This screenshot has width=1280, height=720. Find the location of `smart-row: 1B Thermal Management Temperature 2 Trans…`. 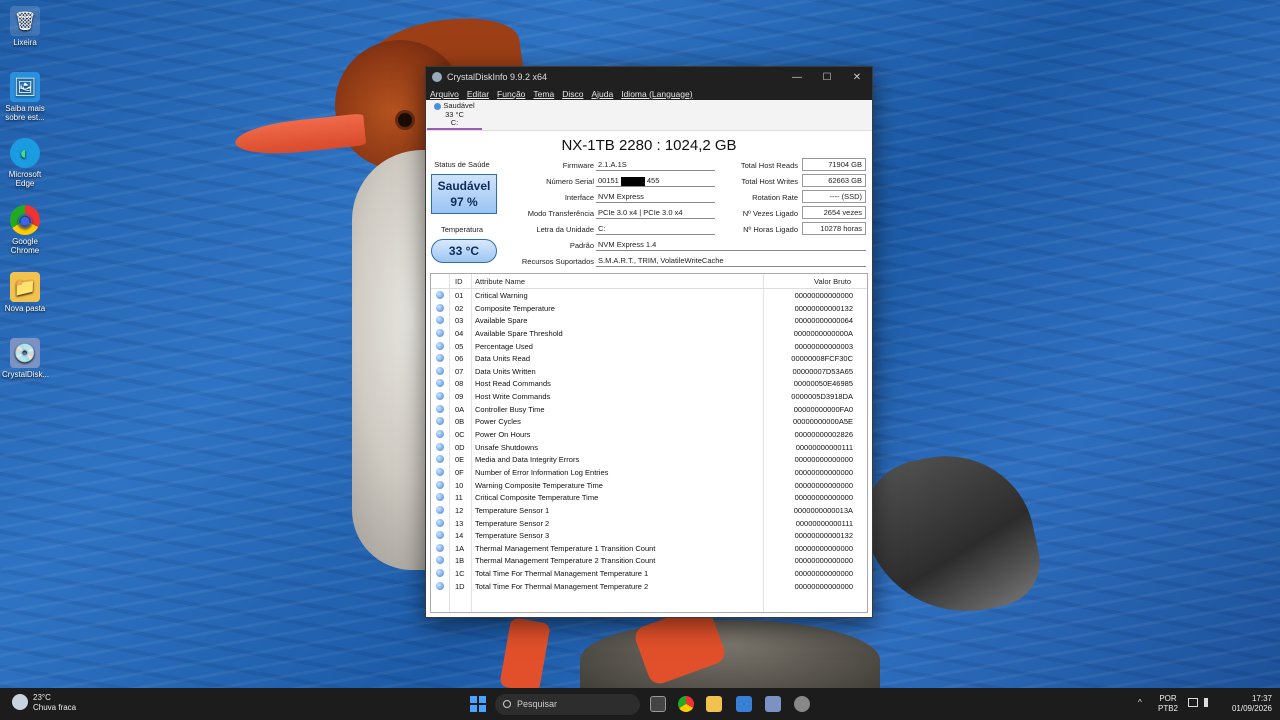

smart-row: 1B Thermal Management Temperature 2 Trans… is located at coordinates (649, 560).